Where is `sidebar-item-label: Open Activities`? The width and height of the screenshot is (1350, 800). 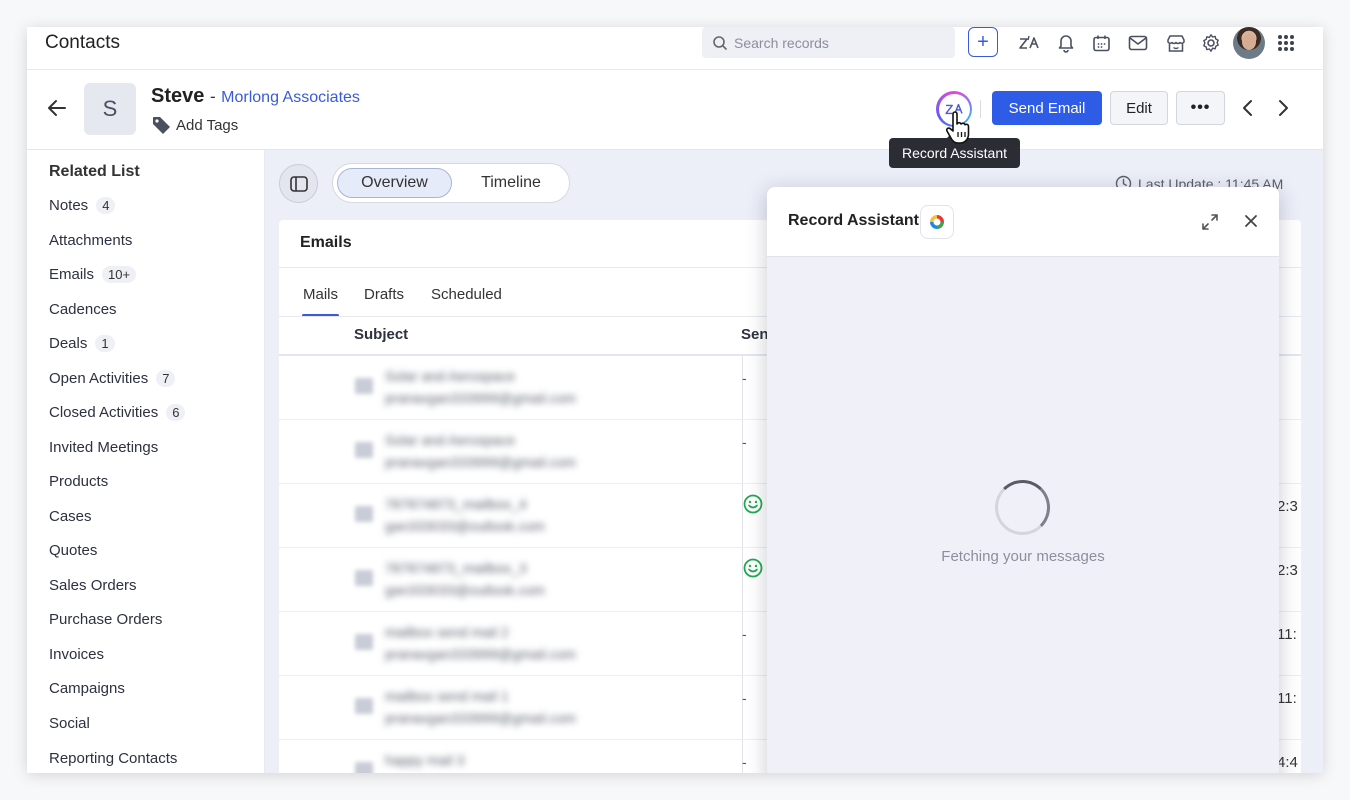
sidebar-item-label: Open Activities is located at coordinates (99, 378).